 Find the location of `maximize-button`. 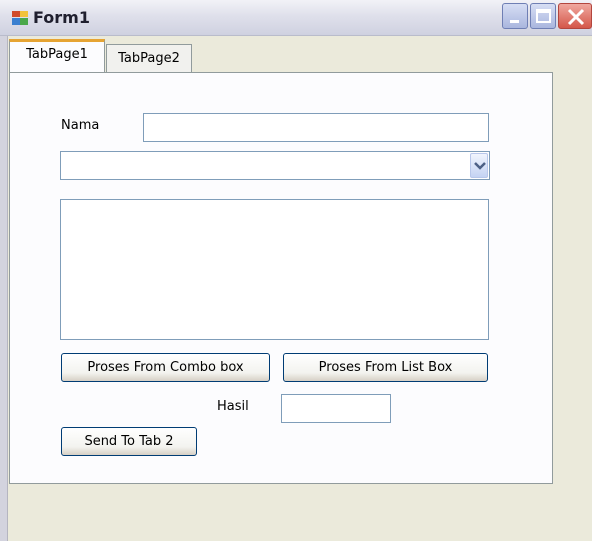

maximize-button is located at coordinates (543, 16).